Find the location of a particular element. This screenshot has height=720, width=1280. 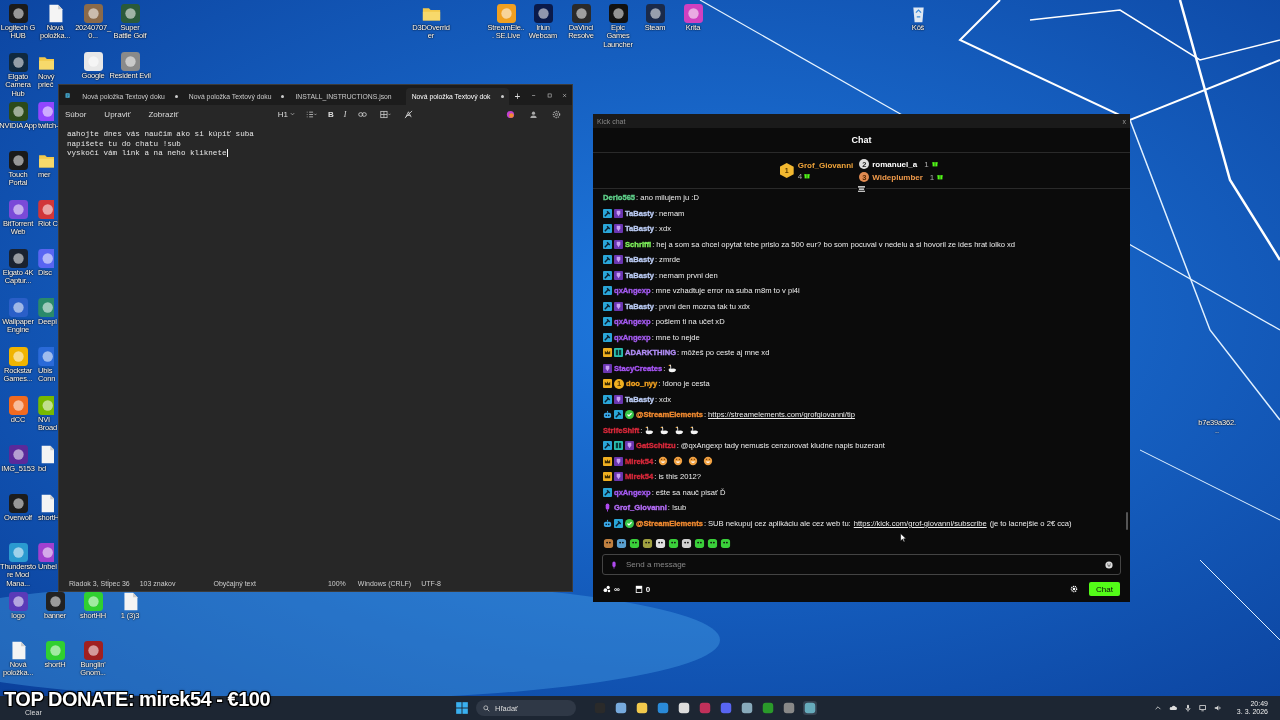

start-icon is located at coordinates (462, 708).